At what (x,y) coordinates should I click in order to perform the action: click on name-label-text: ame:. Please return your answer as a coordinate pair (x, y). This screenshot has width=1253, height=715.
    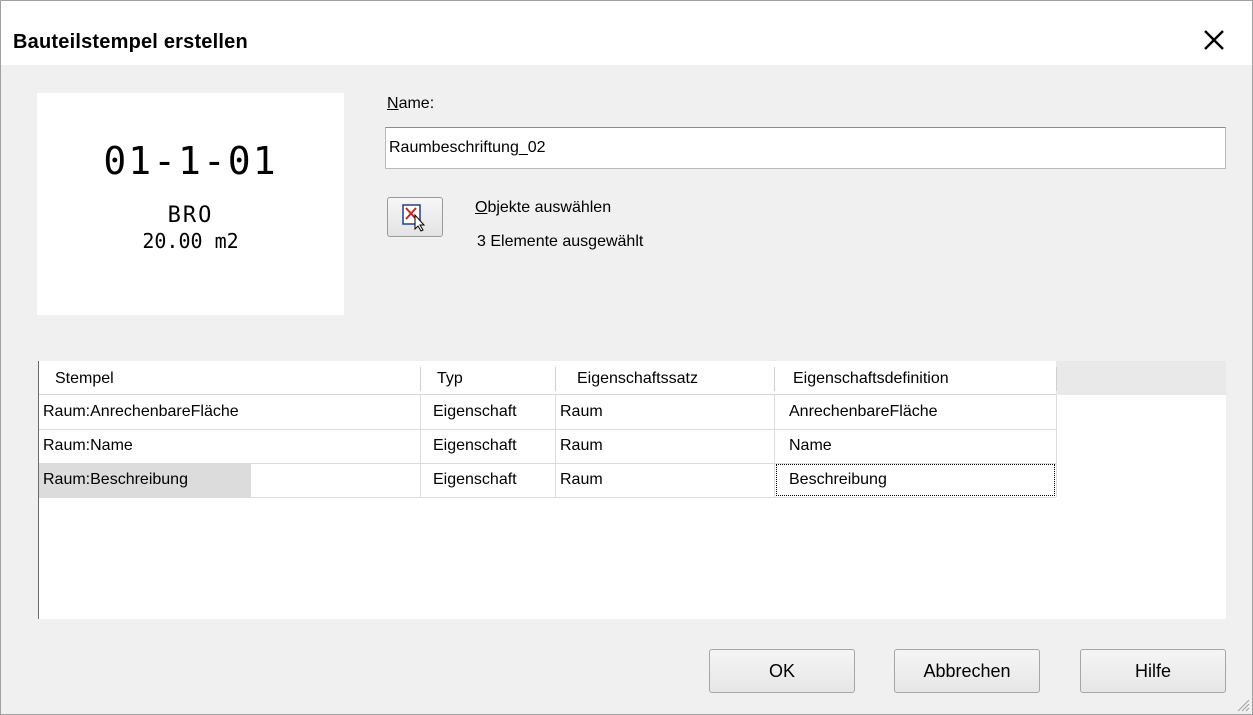
    Looking at the image, I should click on (416, 103).